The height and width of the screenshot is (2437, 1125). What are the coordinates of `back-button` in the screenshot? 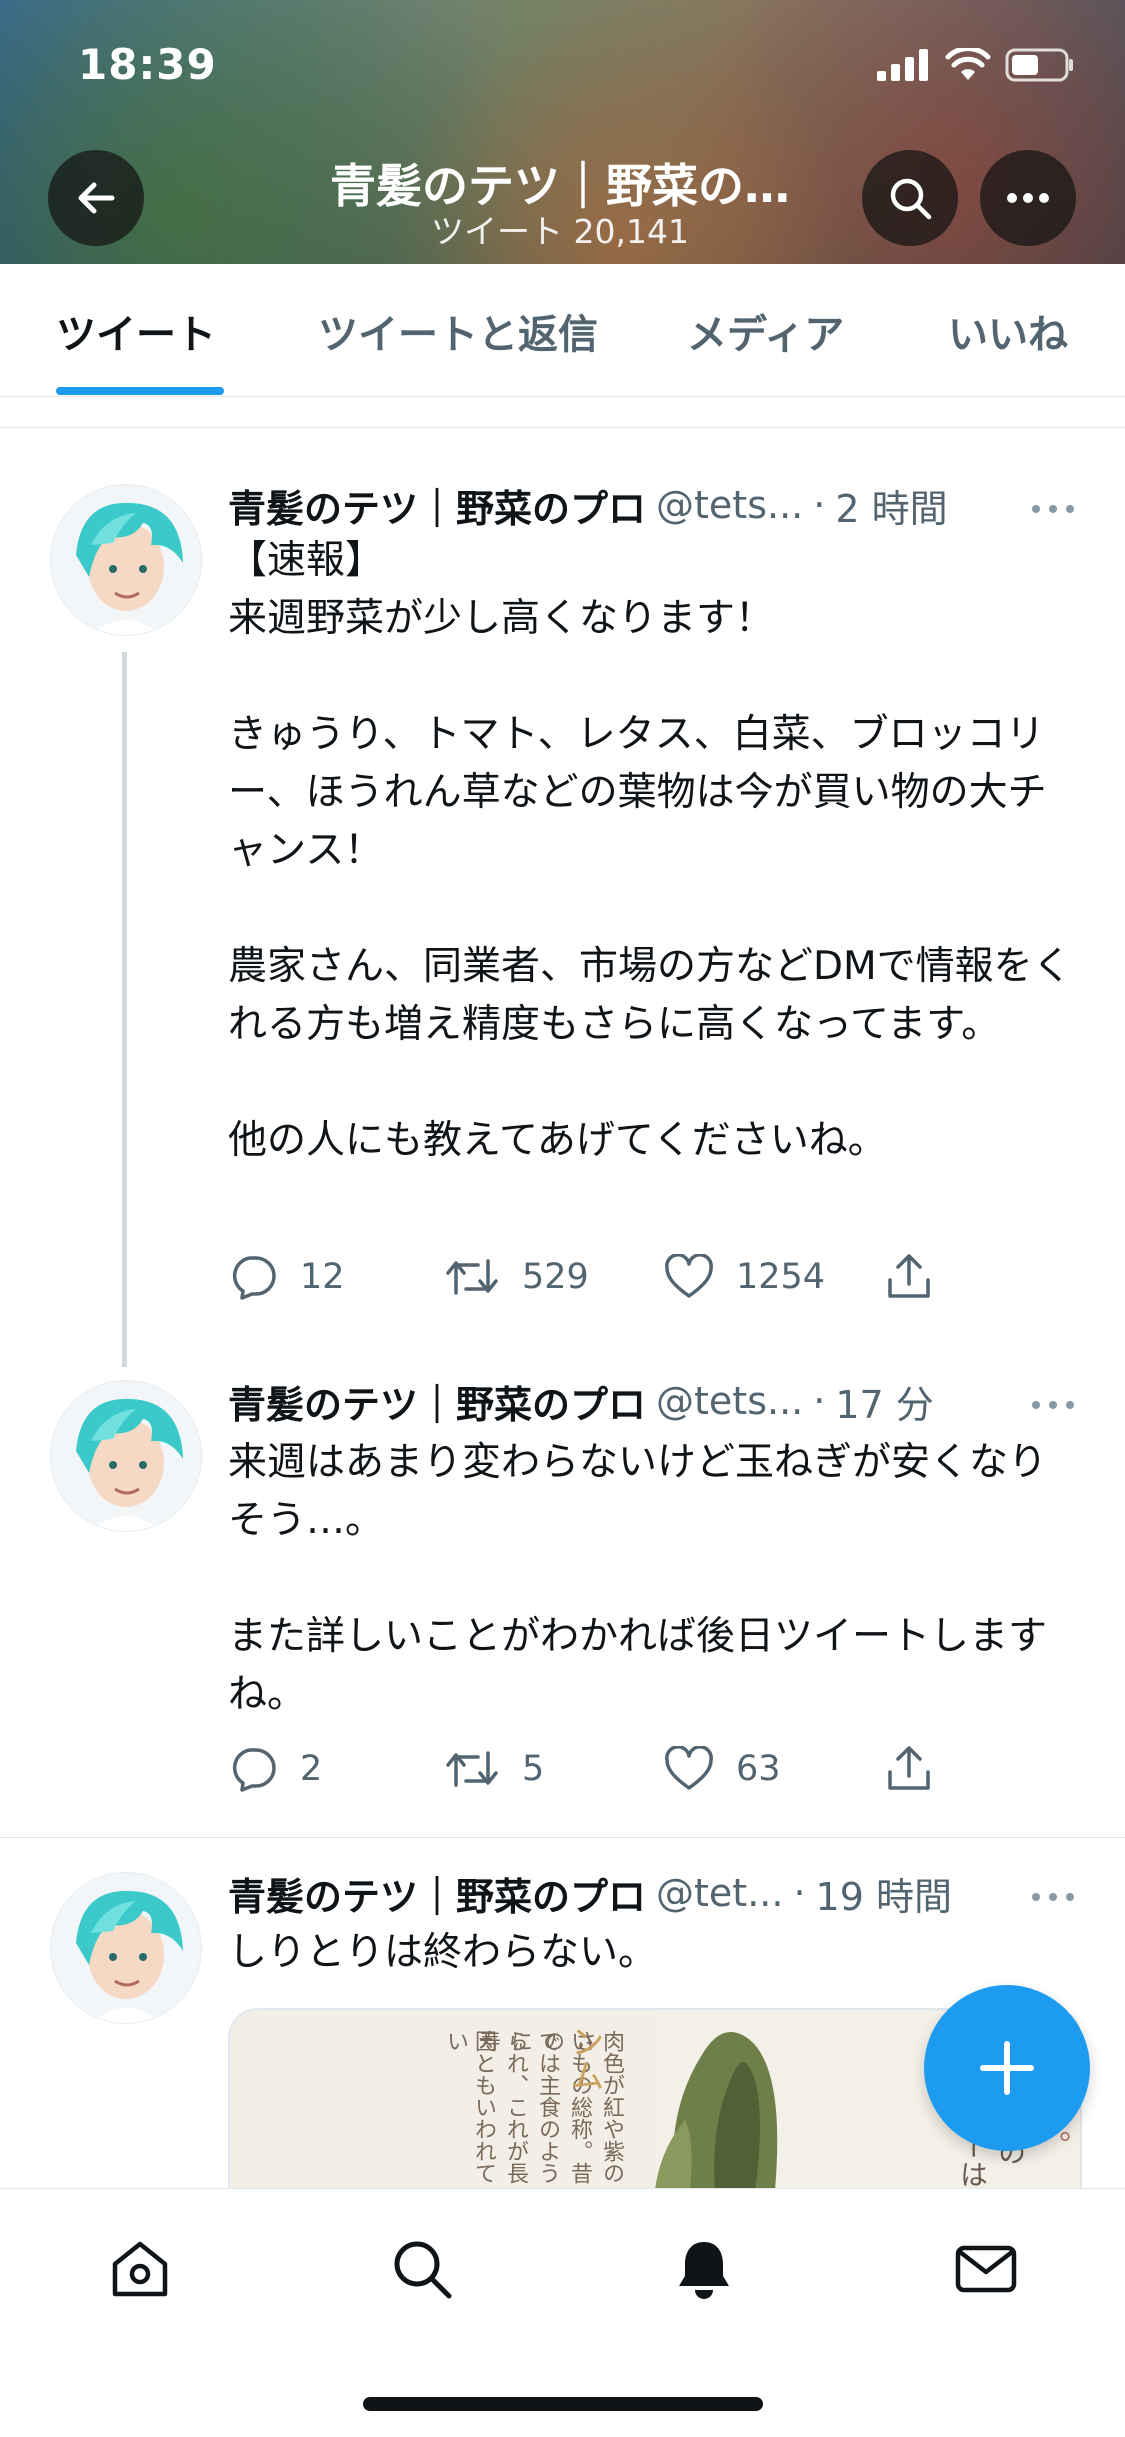 It's located at (96, 198).